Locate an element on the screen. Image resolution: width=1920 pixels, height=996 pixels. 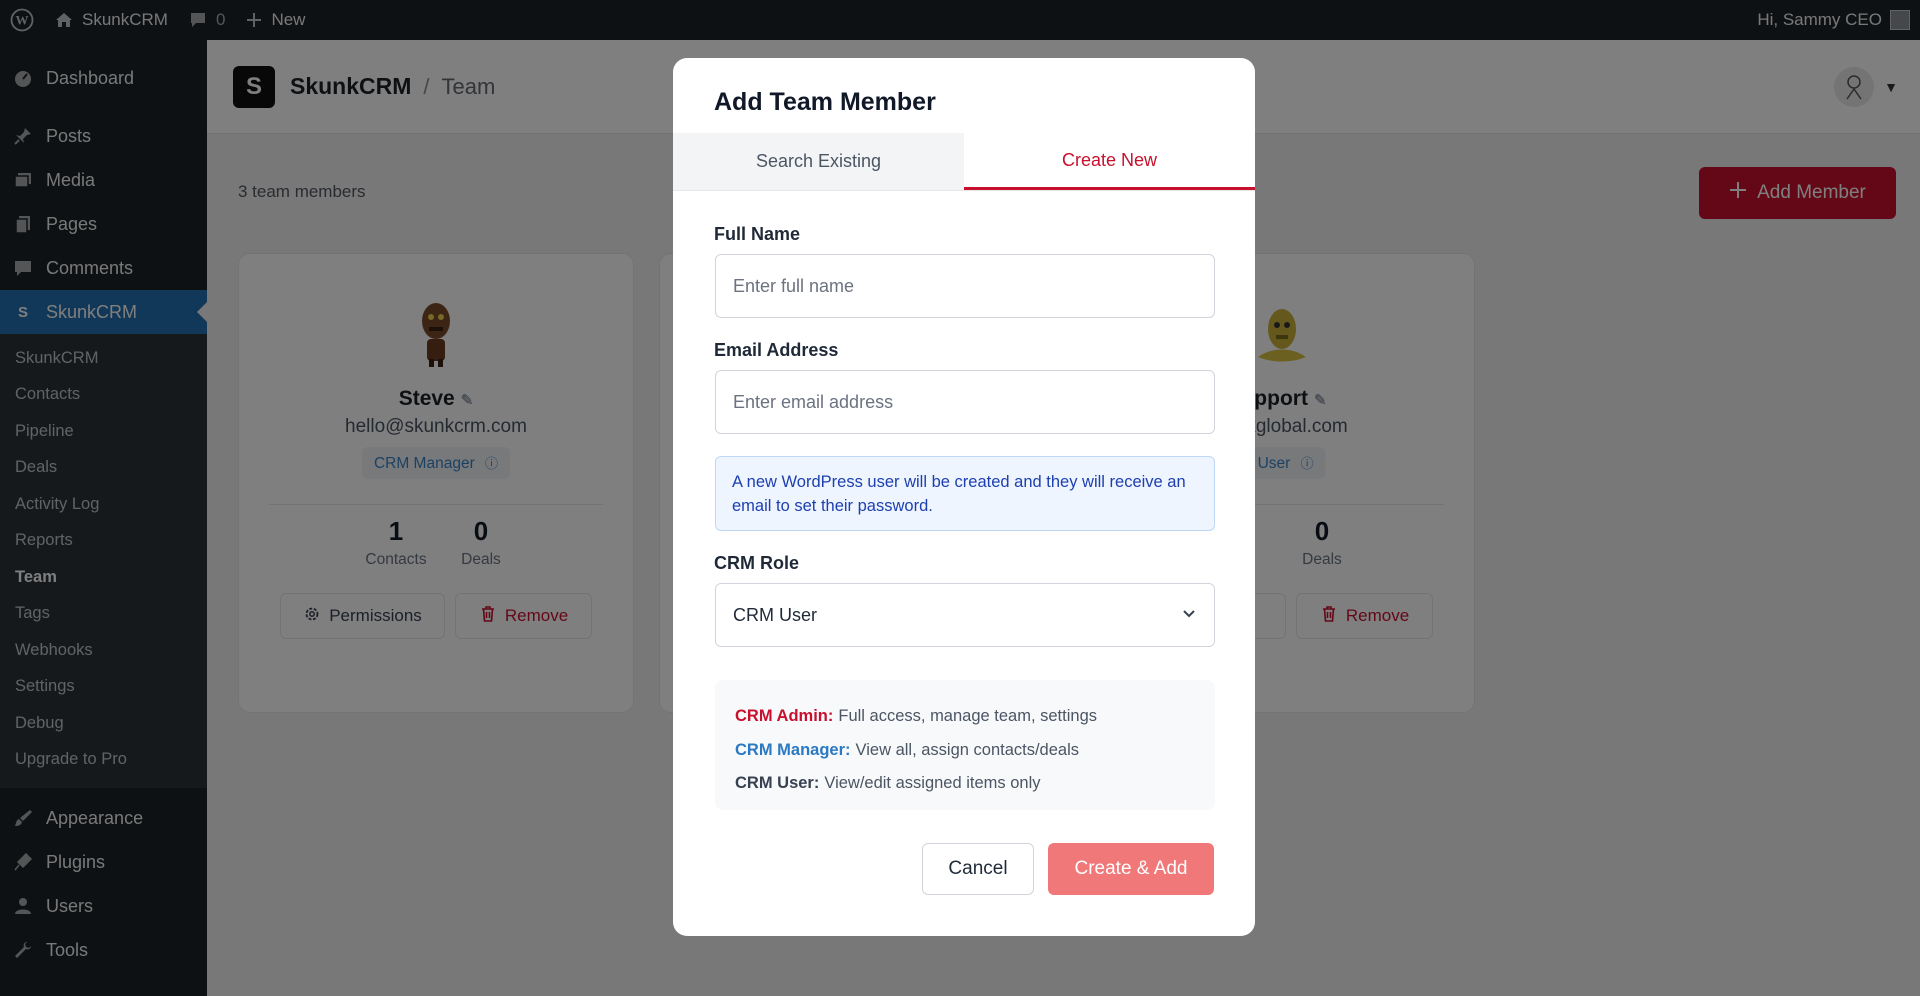
crm-role-select: CRM User is located at coordinates (965, 615).